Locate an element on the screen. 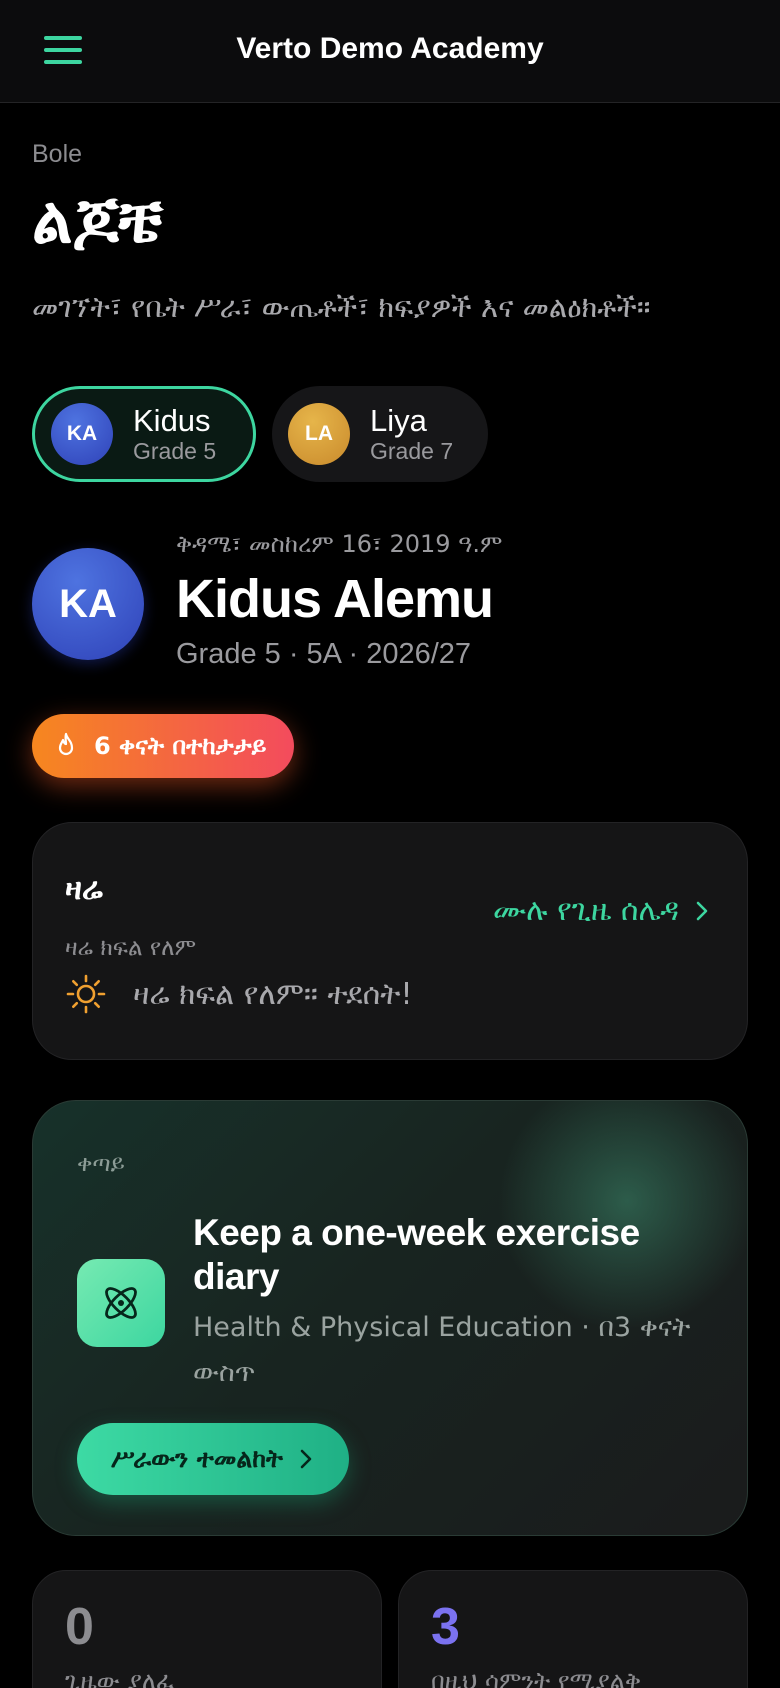 This screenshot has width=780, height=1688. stat-card-due-this-week: 3 በዚህ ሳምንት የሚያልቅ is located at coordinates (573, 1629).